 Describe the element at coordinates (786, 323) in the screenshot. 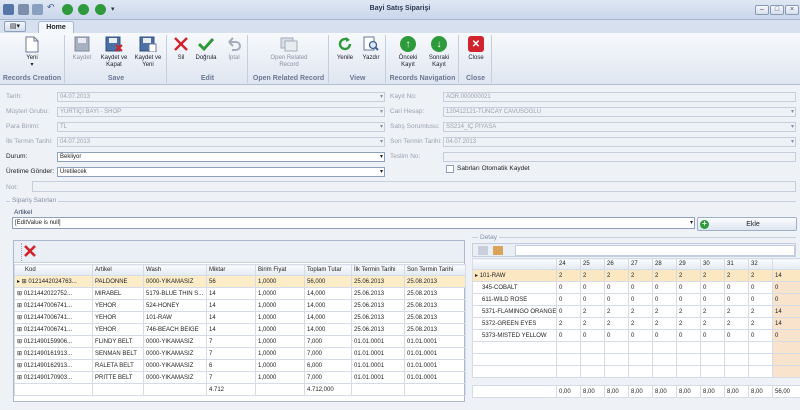

I see `size-quantity-cell: 14` at that location.